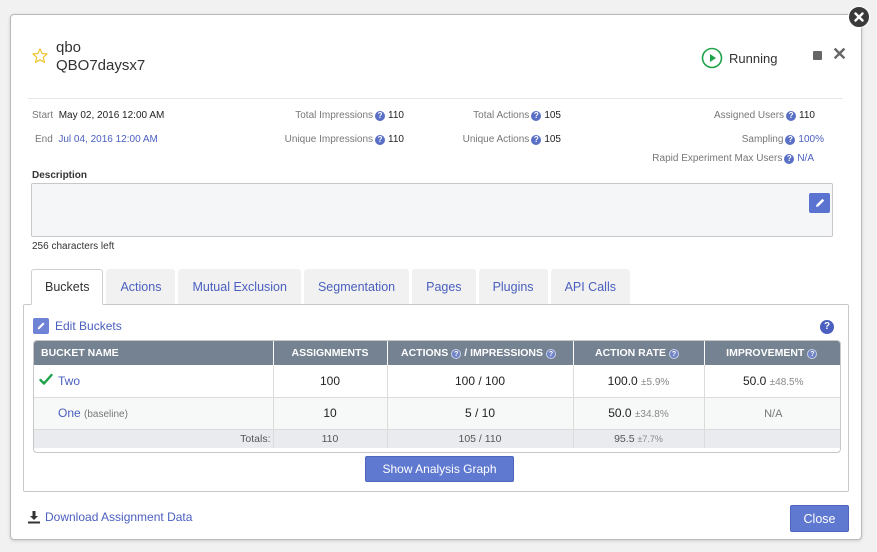 Image resolution: width=877 pixels, height=552 pixels. Describe the element at coordinates (334, 115) in the screenshot. I see `total-impressions-label: Total Impressions` at that location.